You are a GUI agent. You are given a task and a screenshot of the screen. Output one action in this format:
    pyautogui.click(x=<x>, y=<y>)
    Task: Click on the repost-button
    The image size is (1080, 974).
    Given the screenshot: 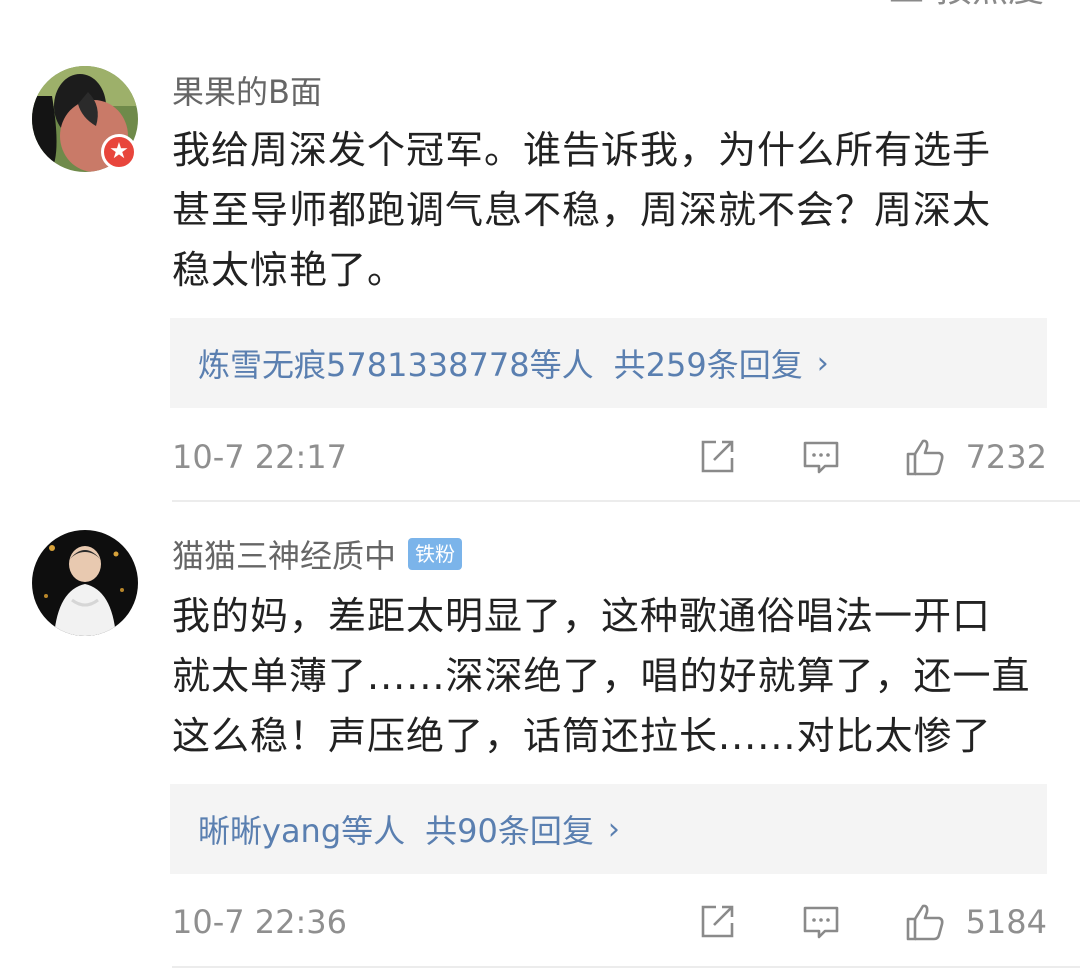 What is the action you would take?
    pyautogui.click(x=717, y=922)
    